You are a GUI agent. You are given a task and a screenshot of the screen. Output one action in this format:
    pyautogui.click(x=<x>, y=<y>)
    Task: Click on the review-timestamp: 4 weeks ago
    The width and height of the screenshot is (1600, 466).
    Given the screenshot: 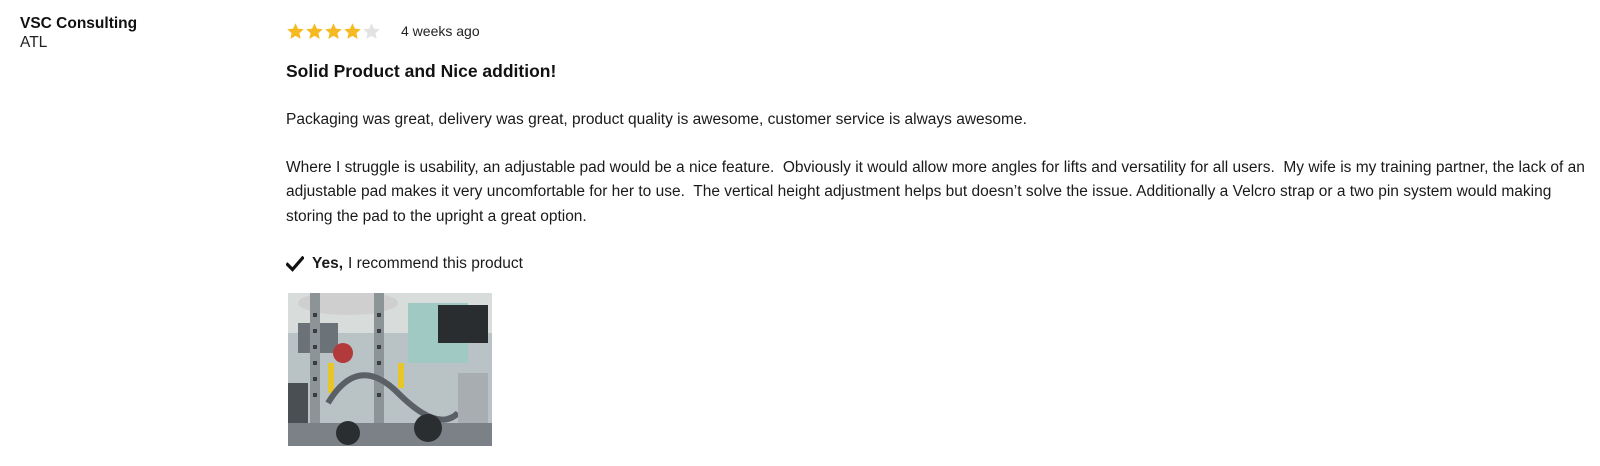 What is the action you would take?
    pyautogui.click(x=440, y=31)
    